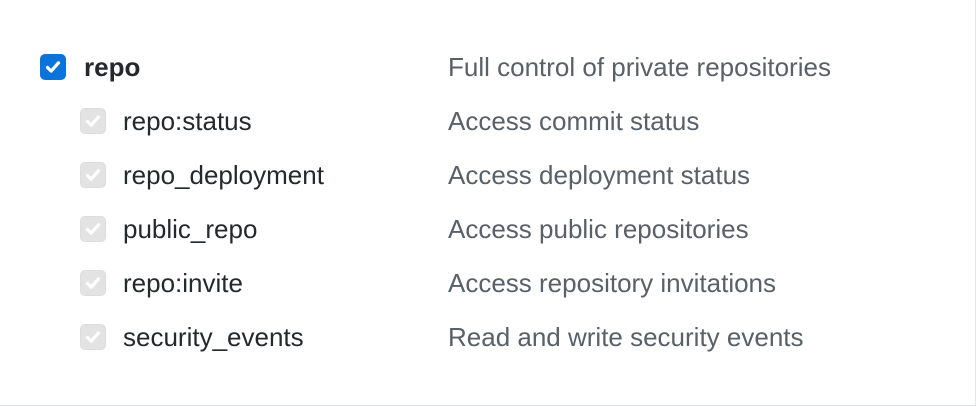  I want to click on repo-checkbox, so click(53, 67).